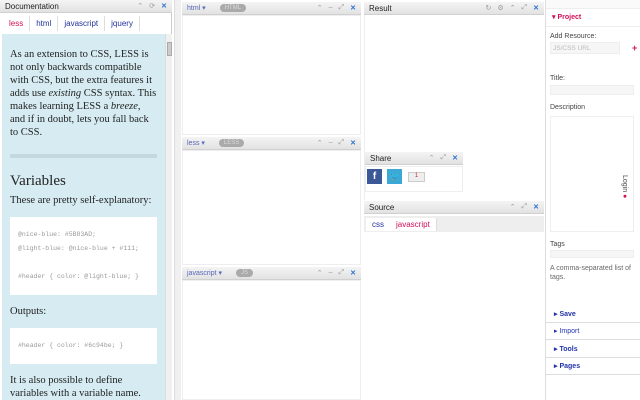  I want to click on code-block: #header { color: #6c94be; }, so click(83, 346).